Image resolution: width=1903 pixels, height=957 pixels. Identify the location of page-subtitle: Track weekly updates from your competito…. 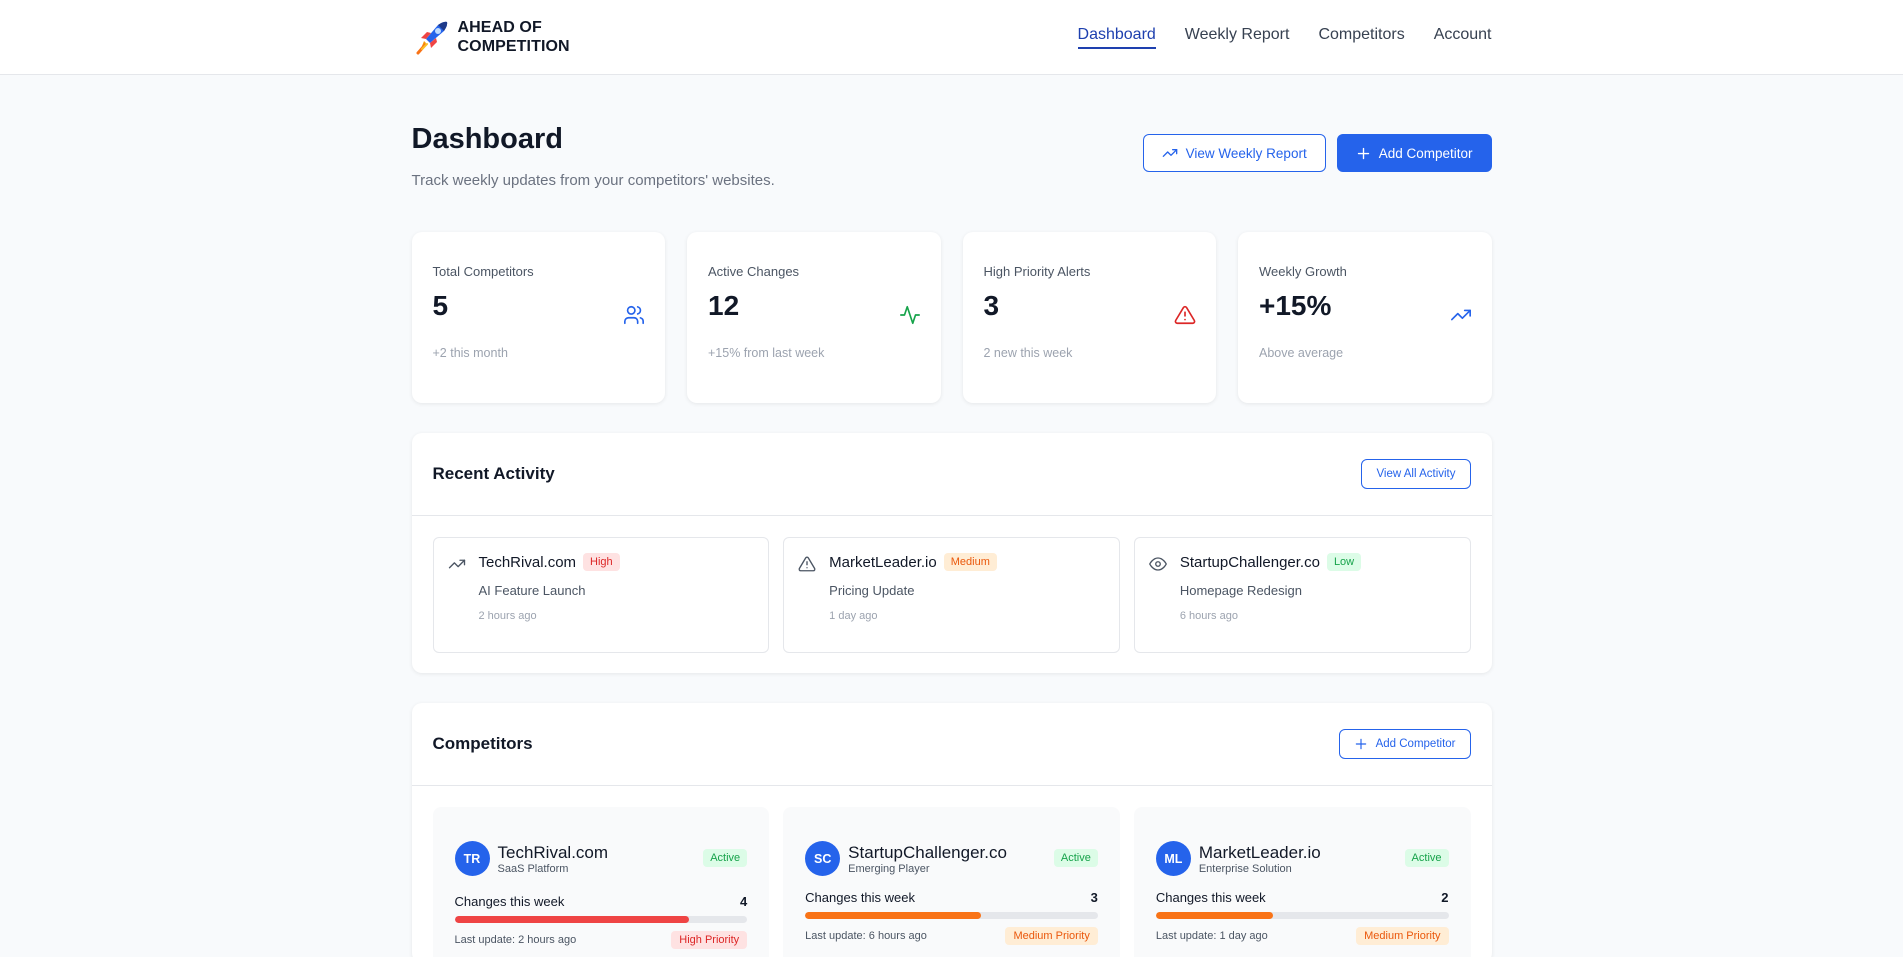
(593, 180).